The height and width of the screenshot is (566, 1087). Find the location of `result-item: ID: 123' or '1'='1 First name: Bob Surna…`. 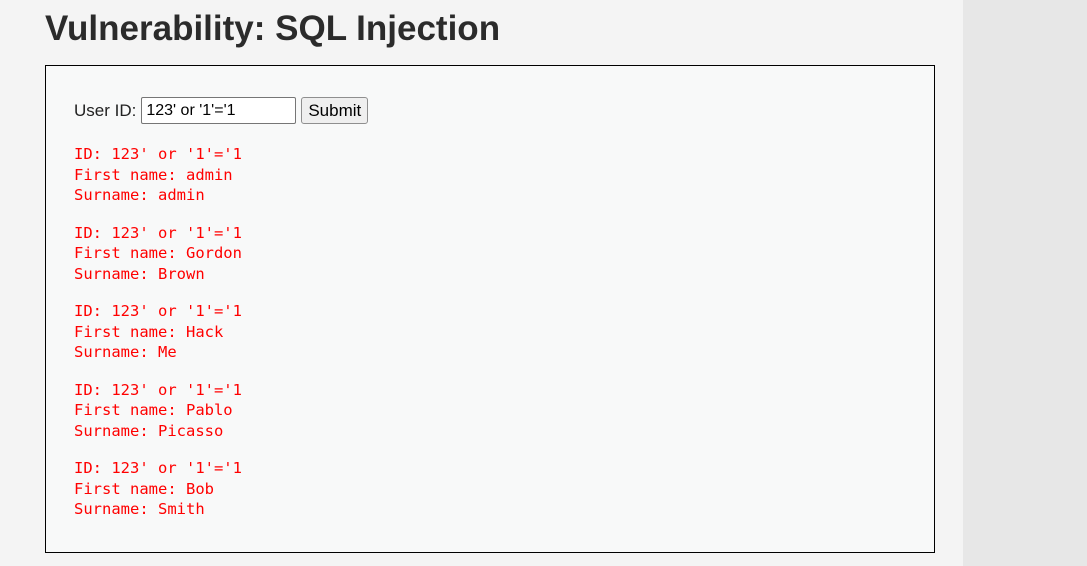

result-item: ID: 123' or '1'='1 First name: Bob Surna… is located at coordinates (158, 489).